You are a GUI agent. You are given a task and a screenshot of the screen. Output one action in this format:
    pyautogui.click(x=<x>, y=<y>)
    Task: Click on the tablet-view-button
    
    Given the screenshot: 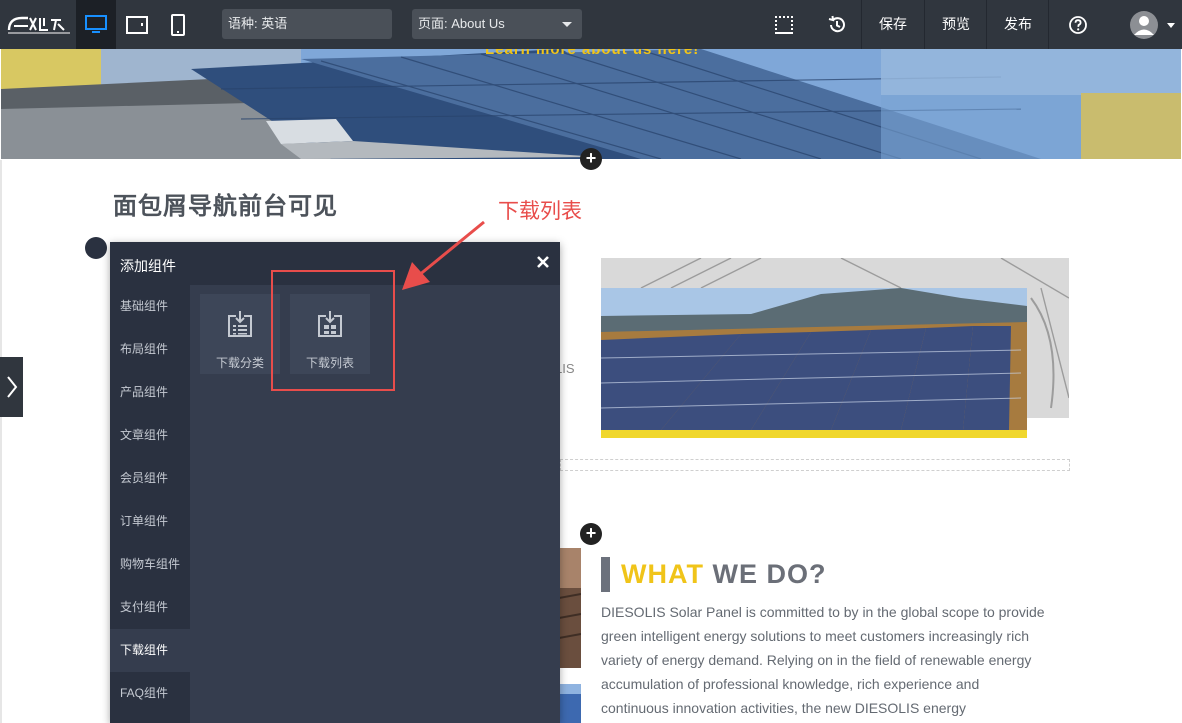 What is the action you would take?
    pyautogui.click(x=137, y=24)
    